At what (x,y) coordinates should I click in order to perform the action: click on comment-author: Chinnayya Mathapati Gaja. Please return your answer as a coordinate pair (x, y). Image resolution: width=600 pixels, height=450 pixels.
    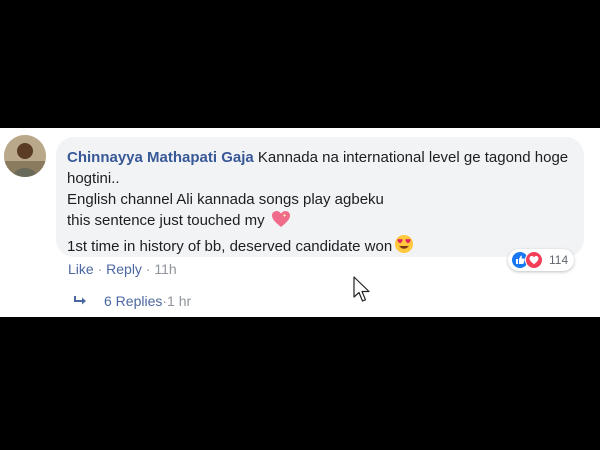
    Looking at the image, I should click on (160, 157).